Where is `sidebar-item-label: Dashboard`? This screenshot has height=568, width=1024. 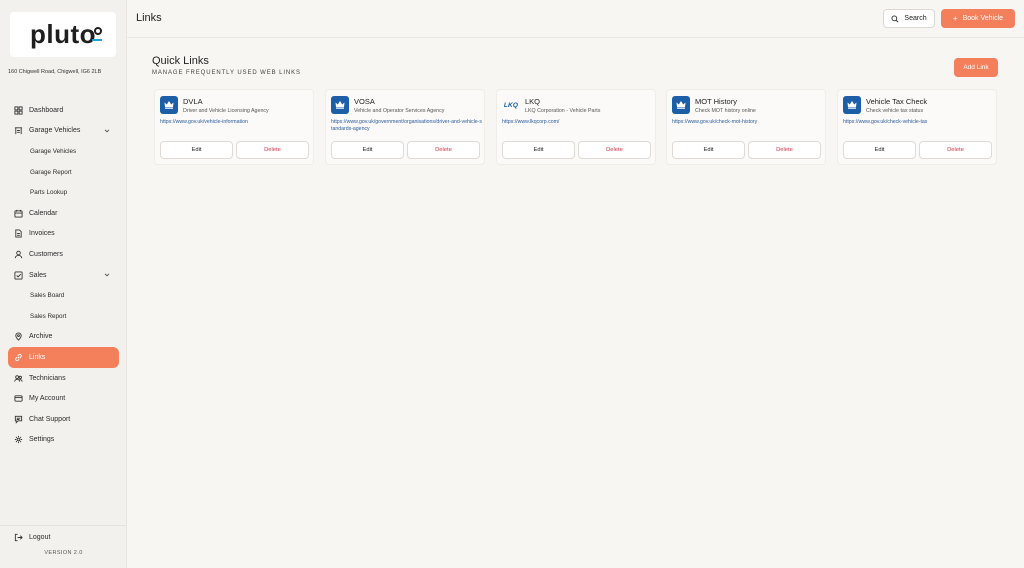
sidebar-item-label: Dashboard is located at coordinates (46, 110).